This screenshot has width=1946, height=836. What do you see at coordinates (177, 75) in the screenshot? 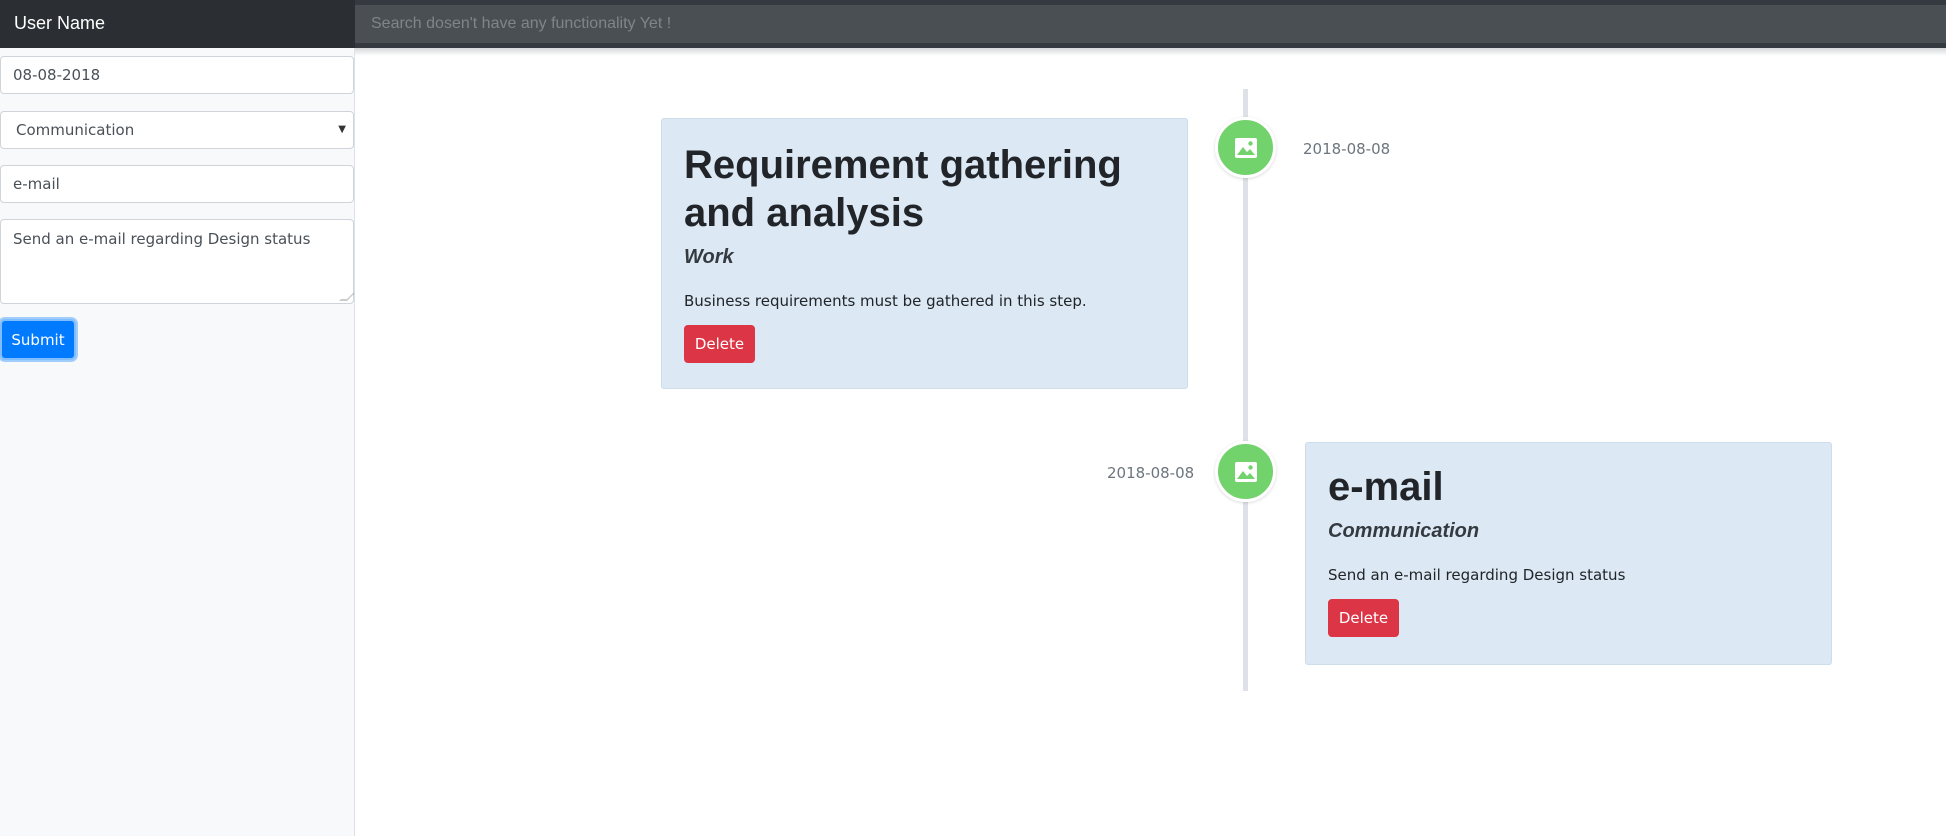
I see `date-field: 08-08-2018` at bounding box center [177, 75].